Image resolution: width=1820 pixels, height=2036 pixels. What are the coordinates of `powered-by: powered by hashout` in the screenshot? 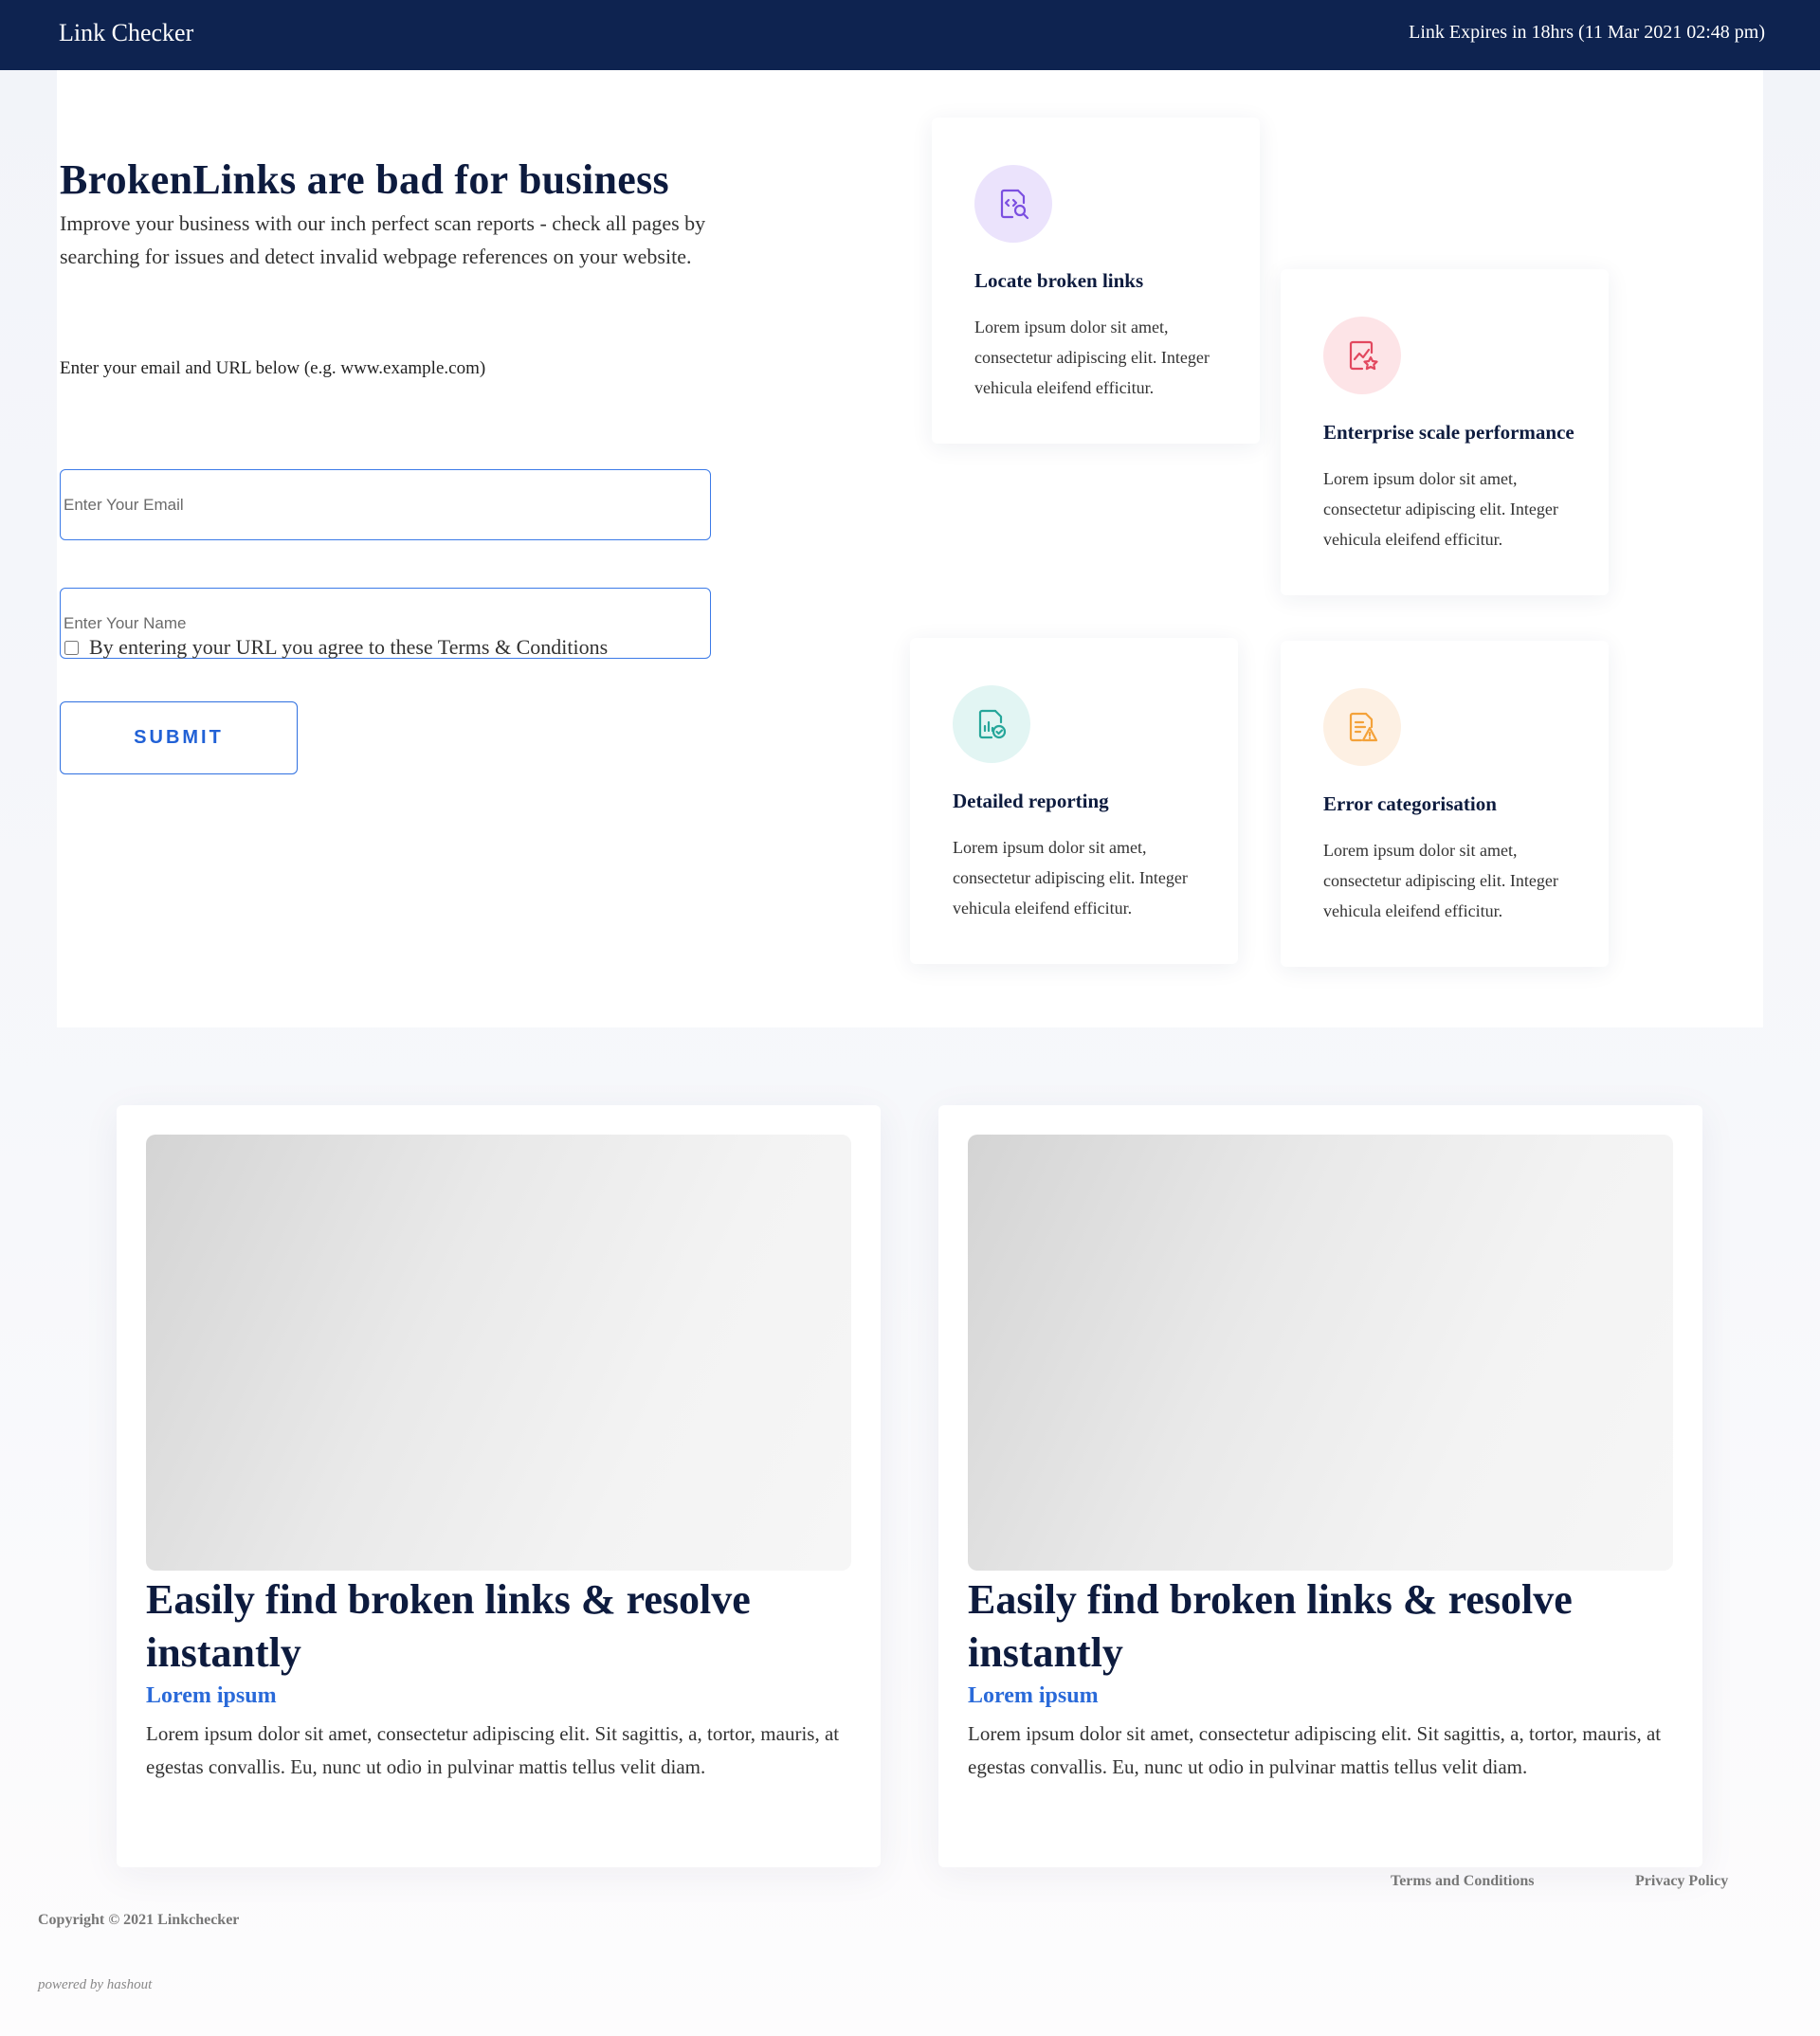 It's located at (95, 1985).